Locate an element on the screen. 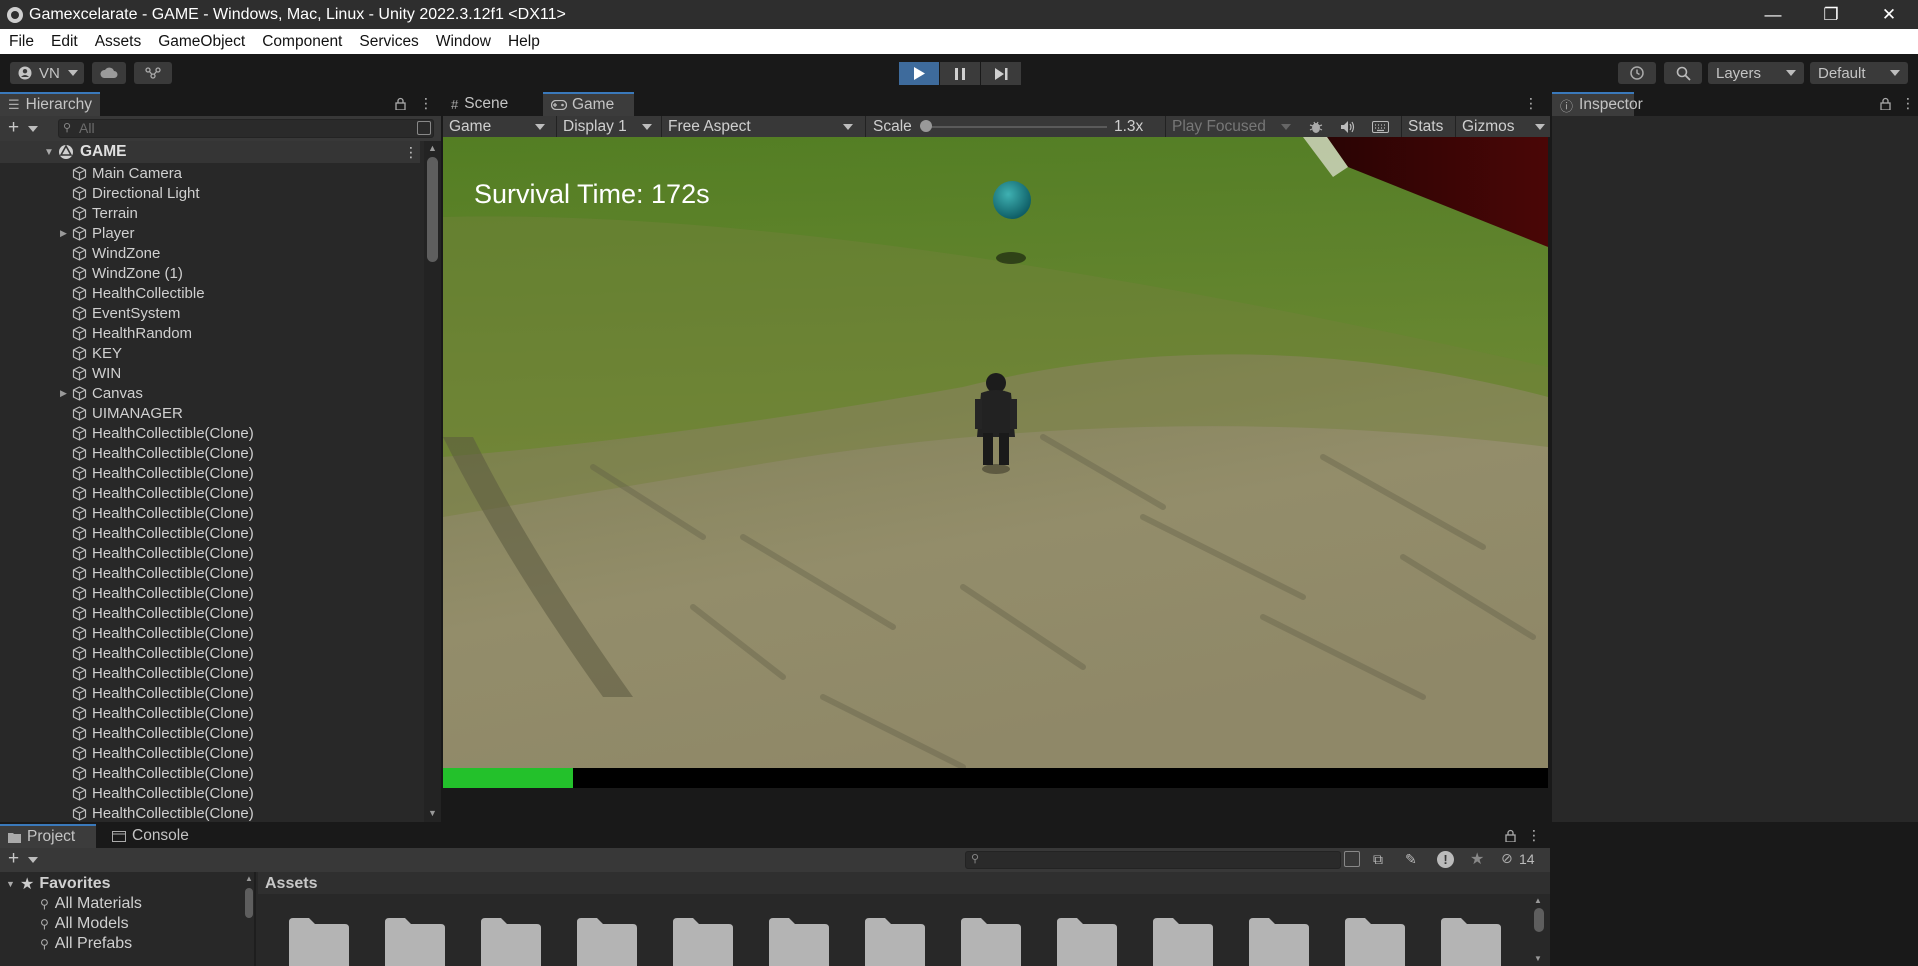 The width and height of the screenshot is (1918, 966). menu-edit: Edit is located at coordinates (64, 42).